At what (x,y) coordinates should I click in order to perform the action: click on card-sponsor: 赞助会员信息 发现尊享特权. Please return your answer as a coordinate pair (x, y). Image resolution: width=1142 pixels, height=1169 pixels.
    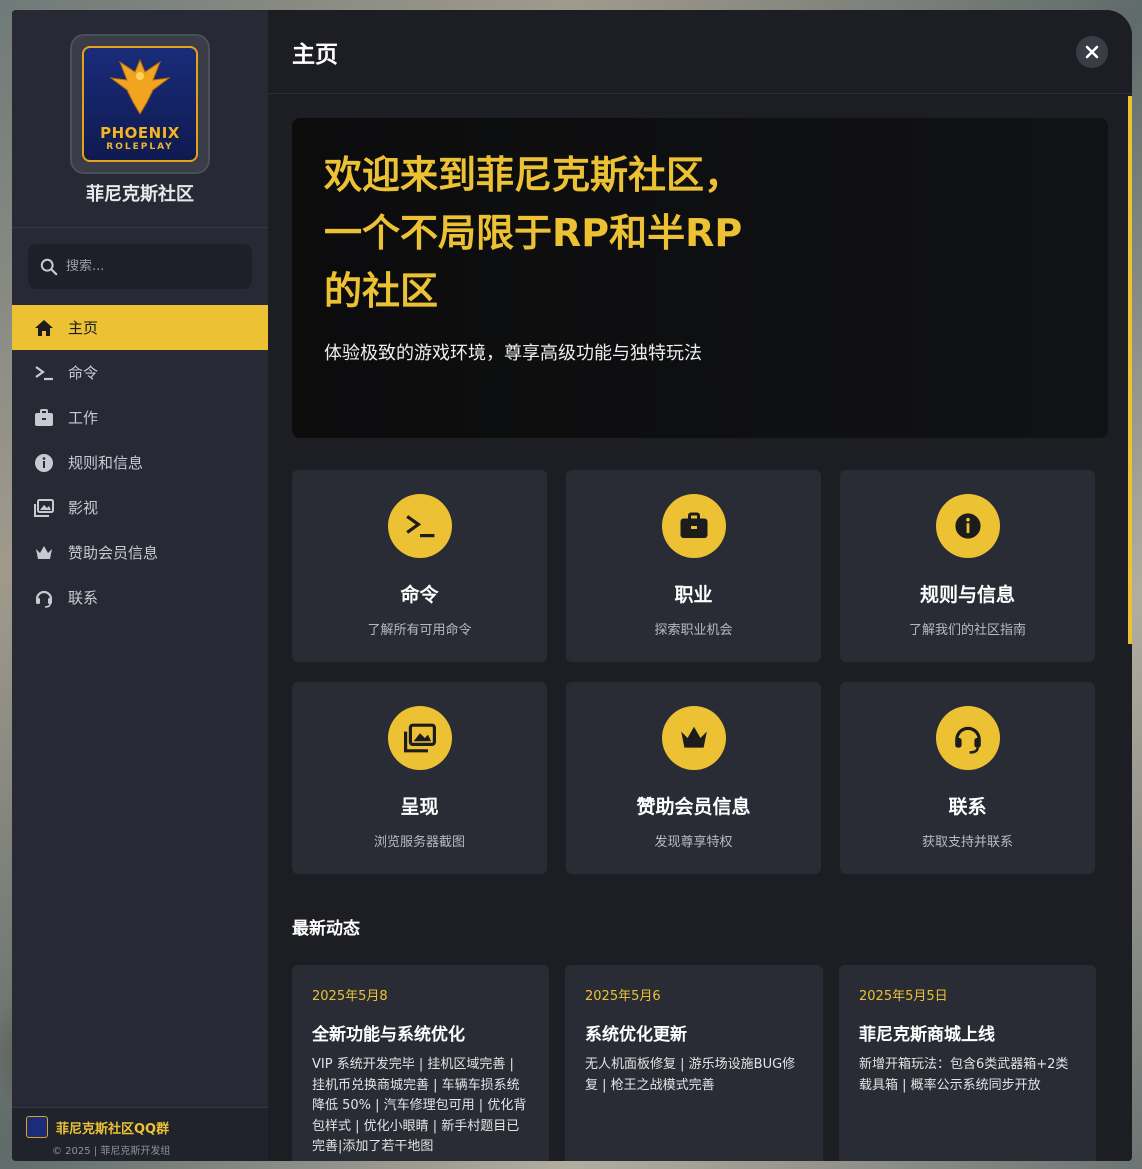
    Looking at the image, I should click on (693, 778).